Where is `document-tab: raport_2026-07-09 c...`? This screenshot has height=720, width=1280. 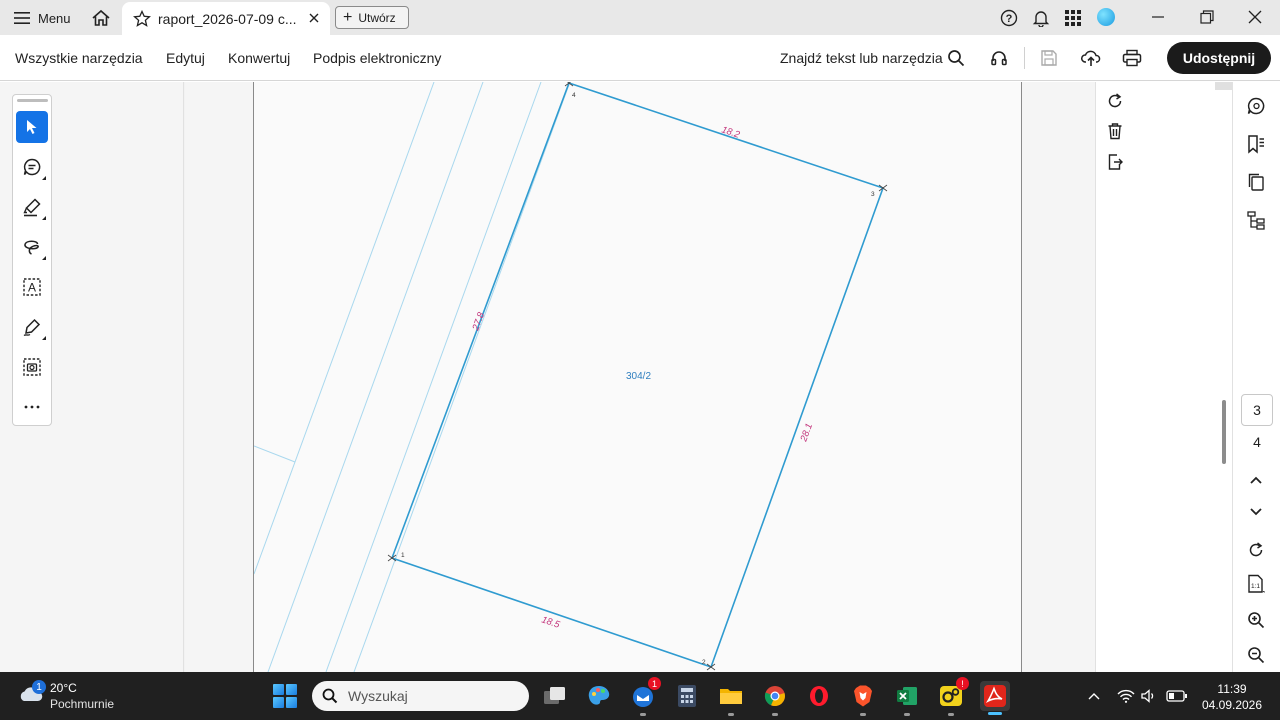
document-tab: raport_2026-07-09 c... is located at coordinates (226, 18).